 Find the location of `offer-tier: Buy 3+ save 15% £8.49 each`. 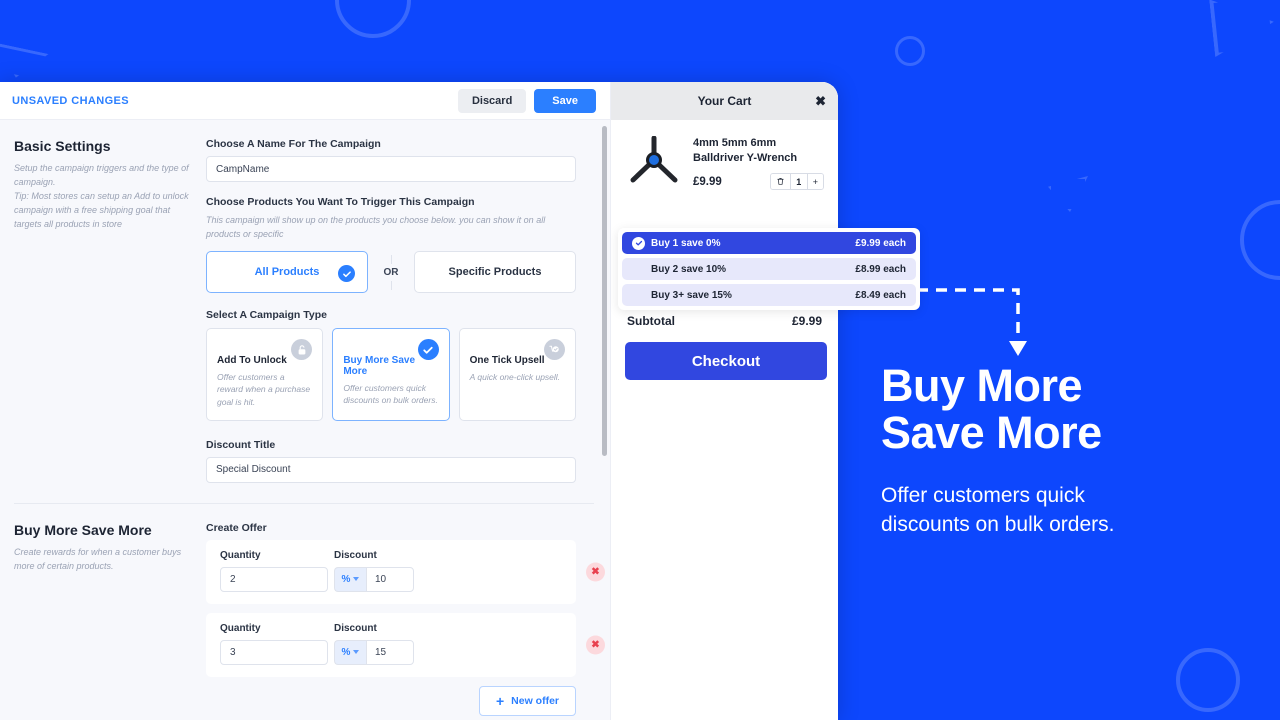

offer-tier: Buy 3+ save 15% £8.49 each is located at coordinates (769, 295).